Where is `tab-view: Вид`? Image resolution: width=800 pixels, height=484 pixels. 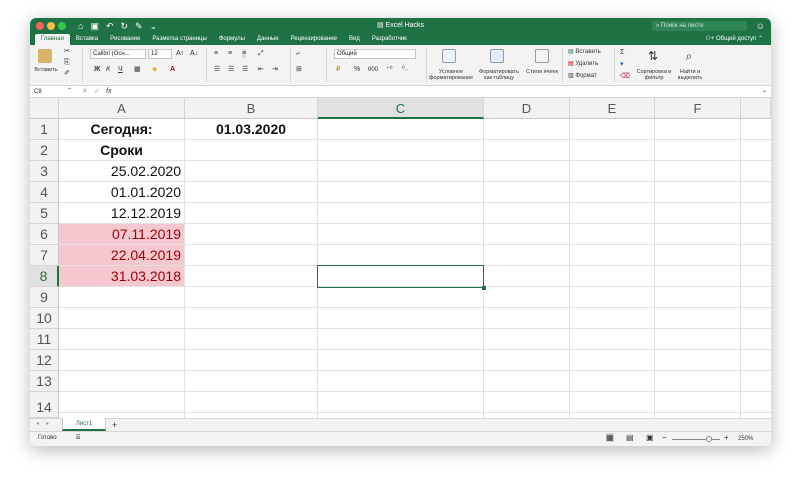 tab-view: Вид is located at coordinates (354, 39).